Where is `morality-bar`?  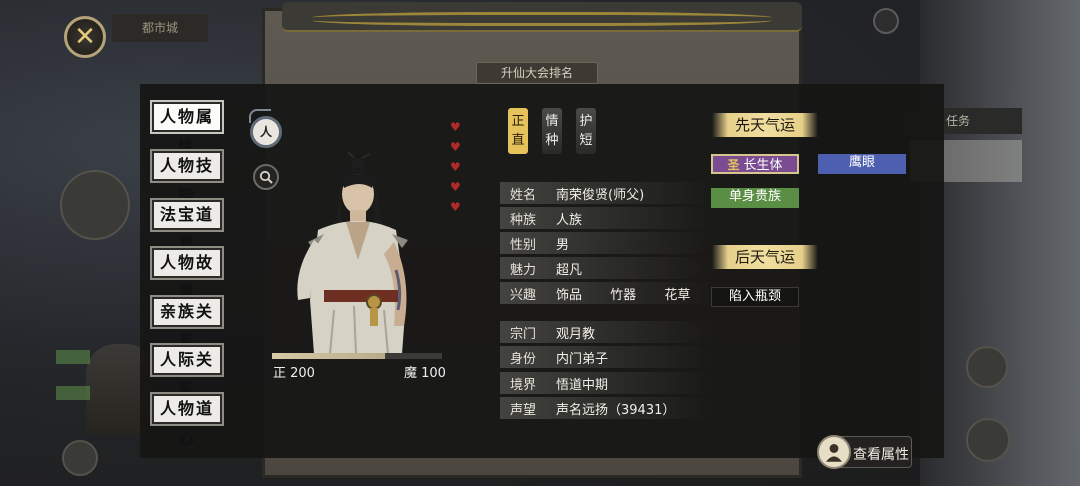
morality-bar is located at coordinates (357, 356).